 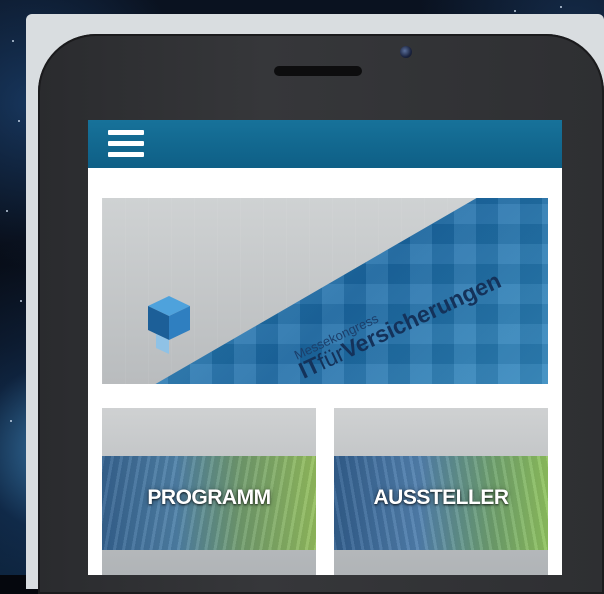 I want to click on app-header, so click(x=325, y=144).